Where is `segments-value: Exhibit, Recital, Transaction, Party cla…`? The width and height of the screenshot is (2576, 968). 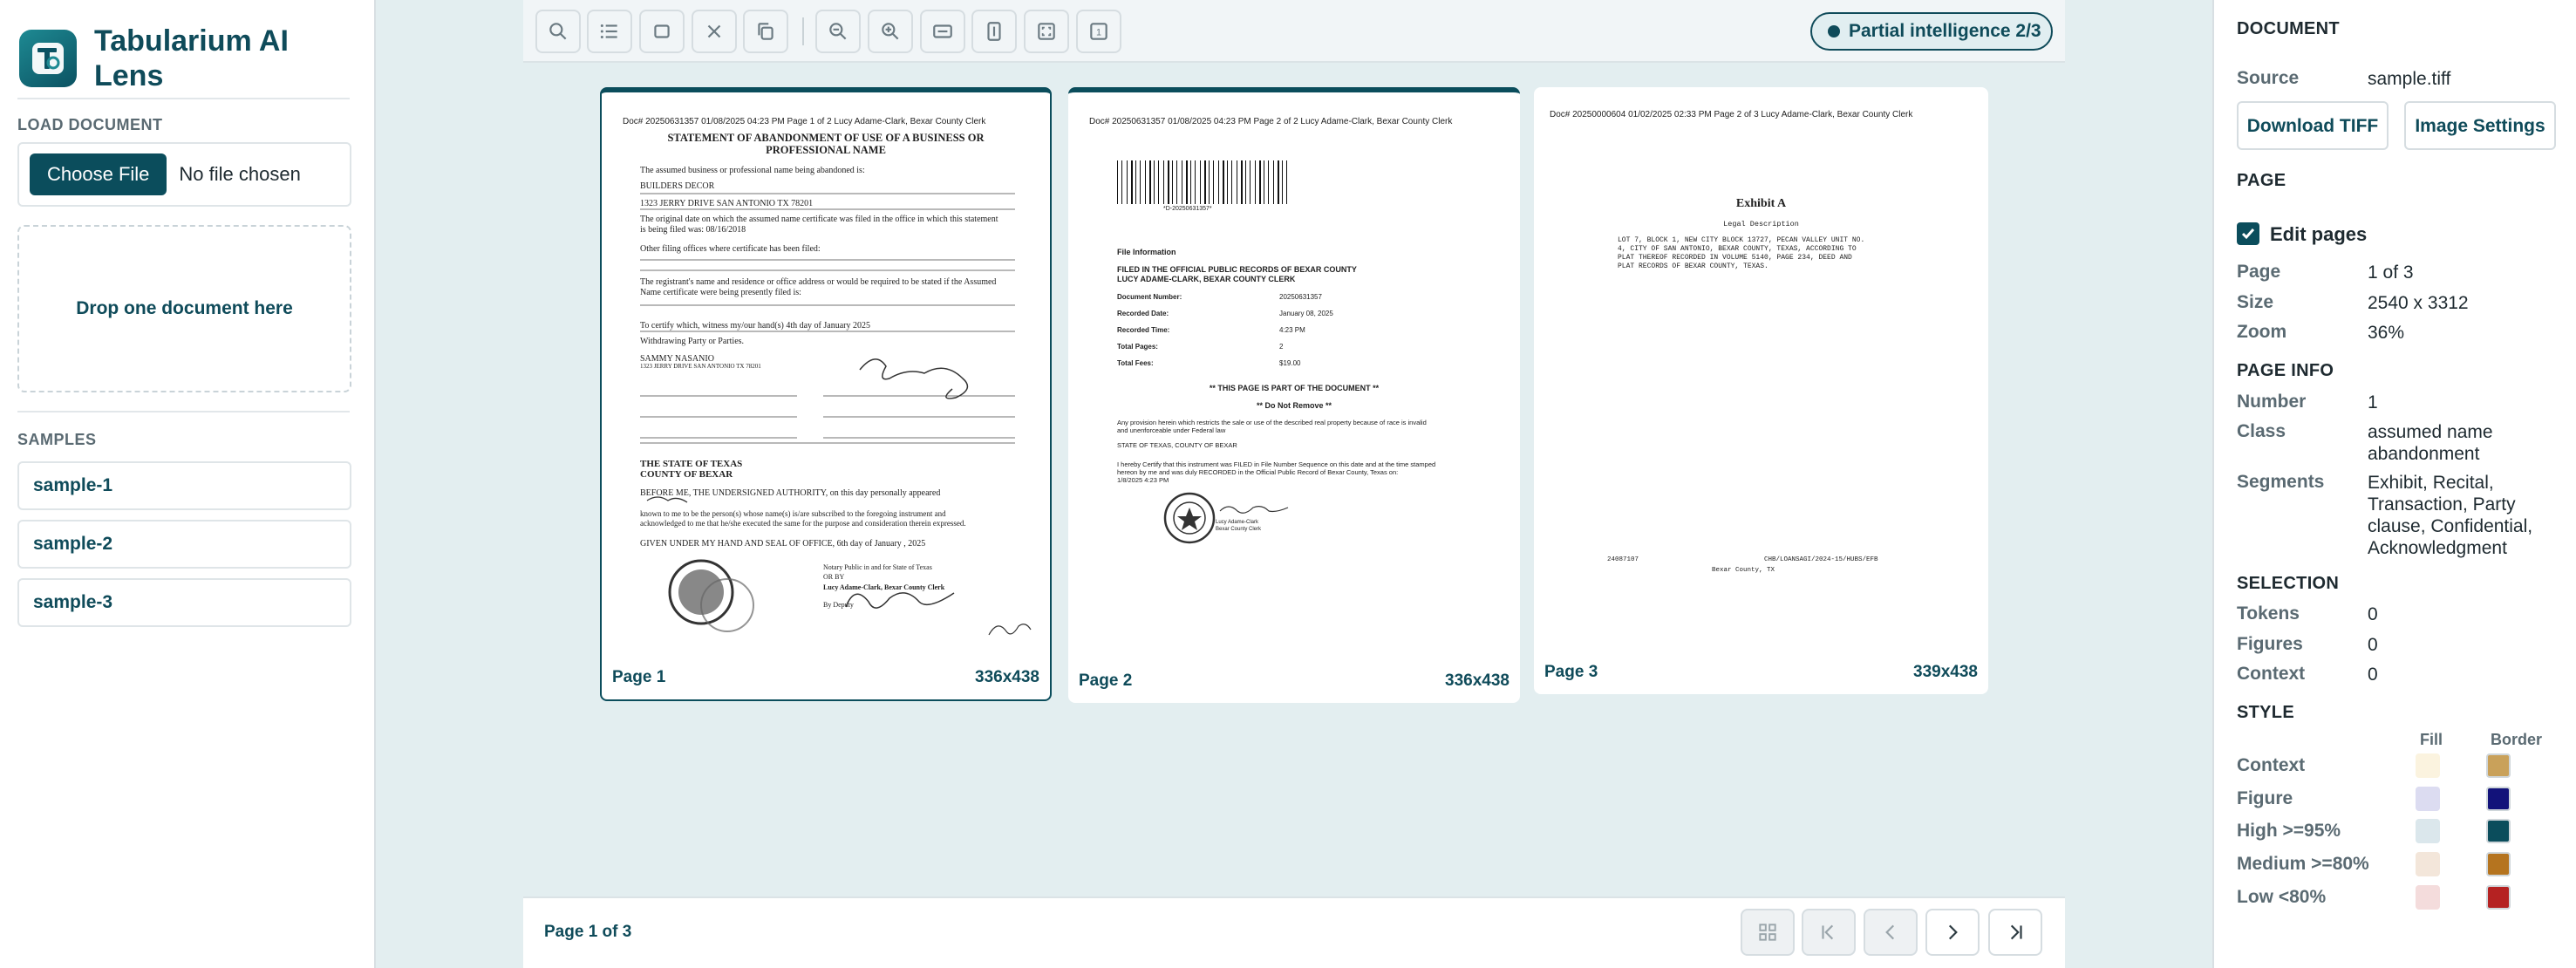 segments-value: Exhibit, Recital, Transaction, Party cla… is located at coordinates (2450, 515).